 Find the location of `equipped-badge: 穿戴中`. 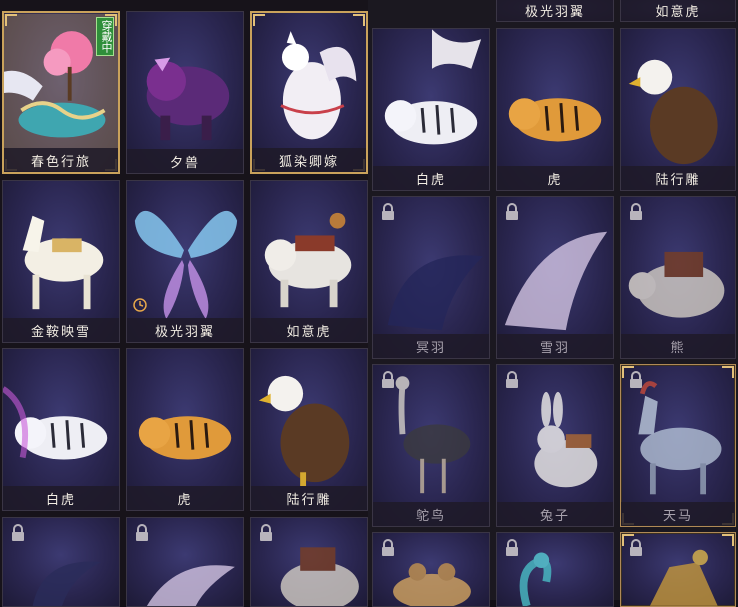

equipped-badge: 穿戴中 is located at coordinates (105, 36).